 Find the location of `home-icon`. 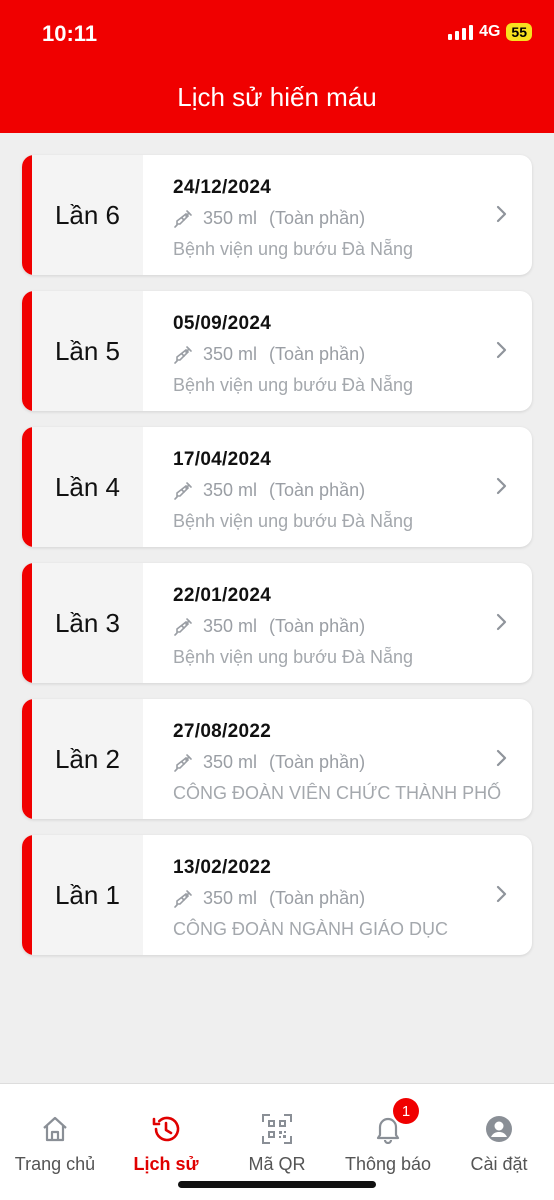

home-icon is located at coordinates (55, 1129).